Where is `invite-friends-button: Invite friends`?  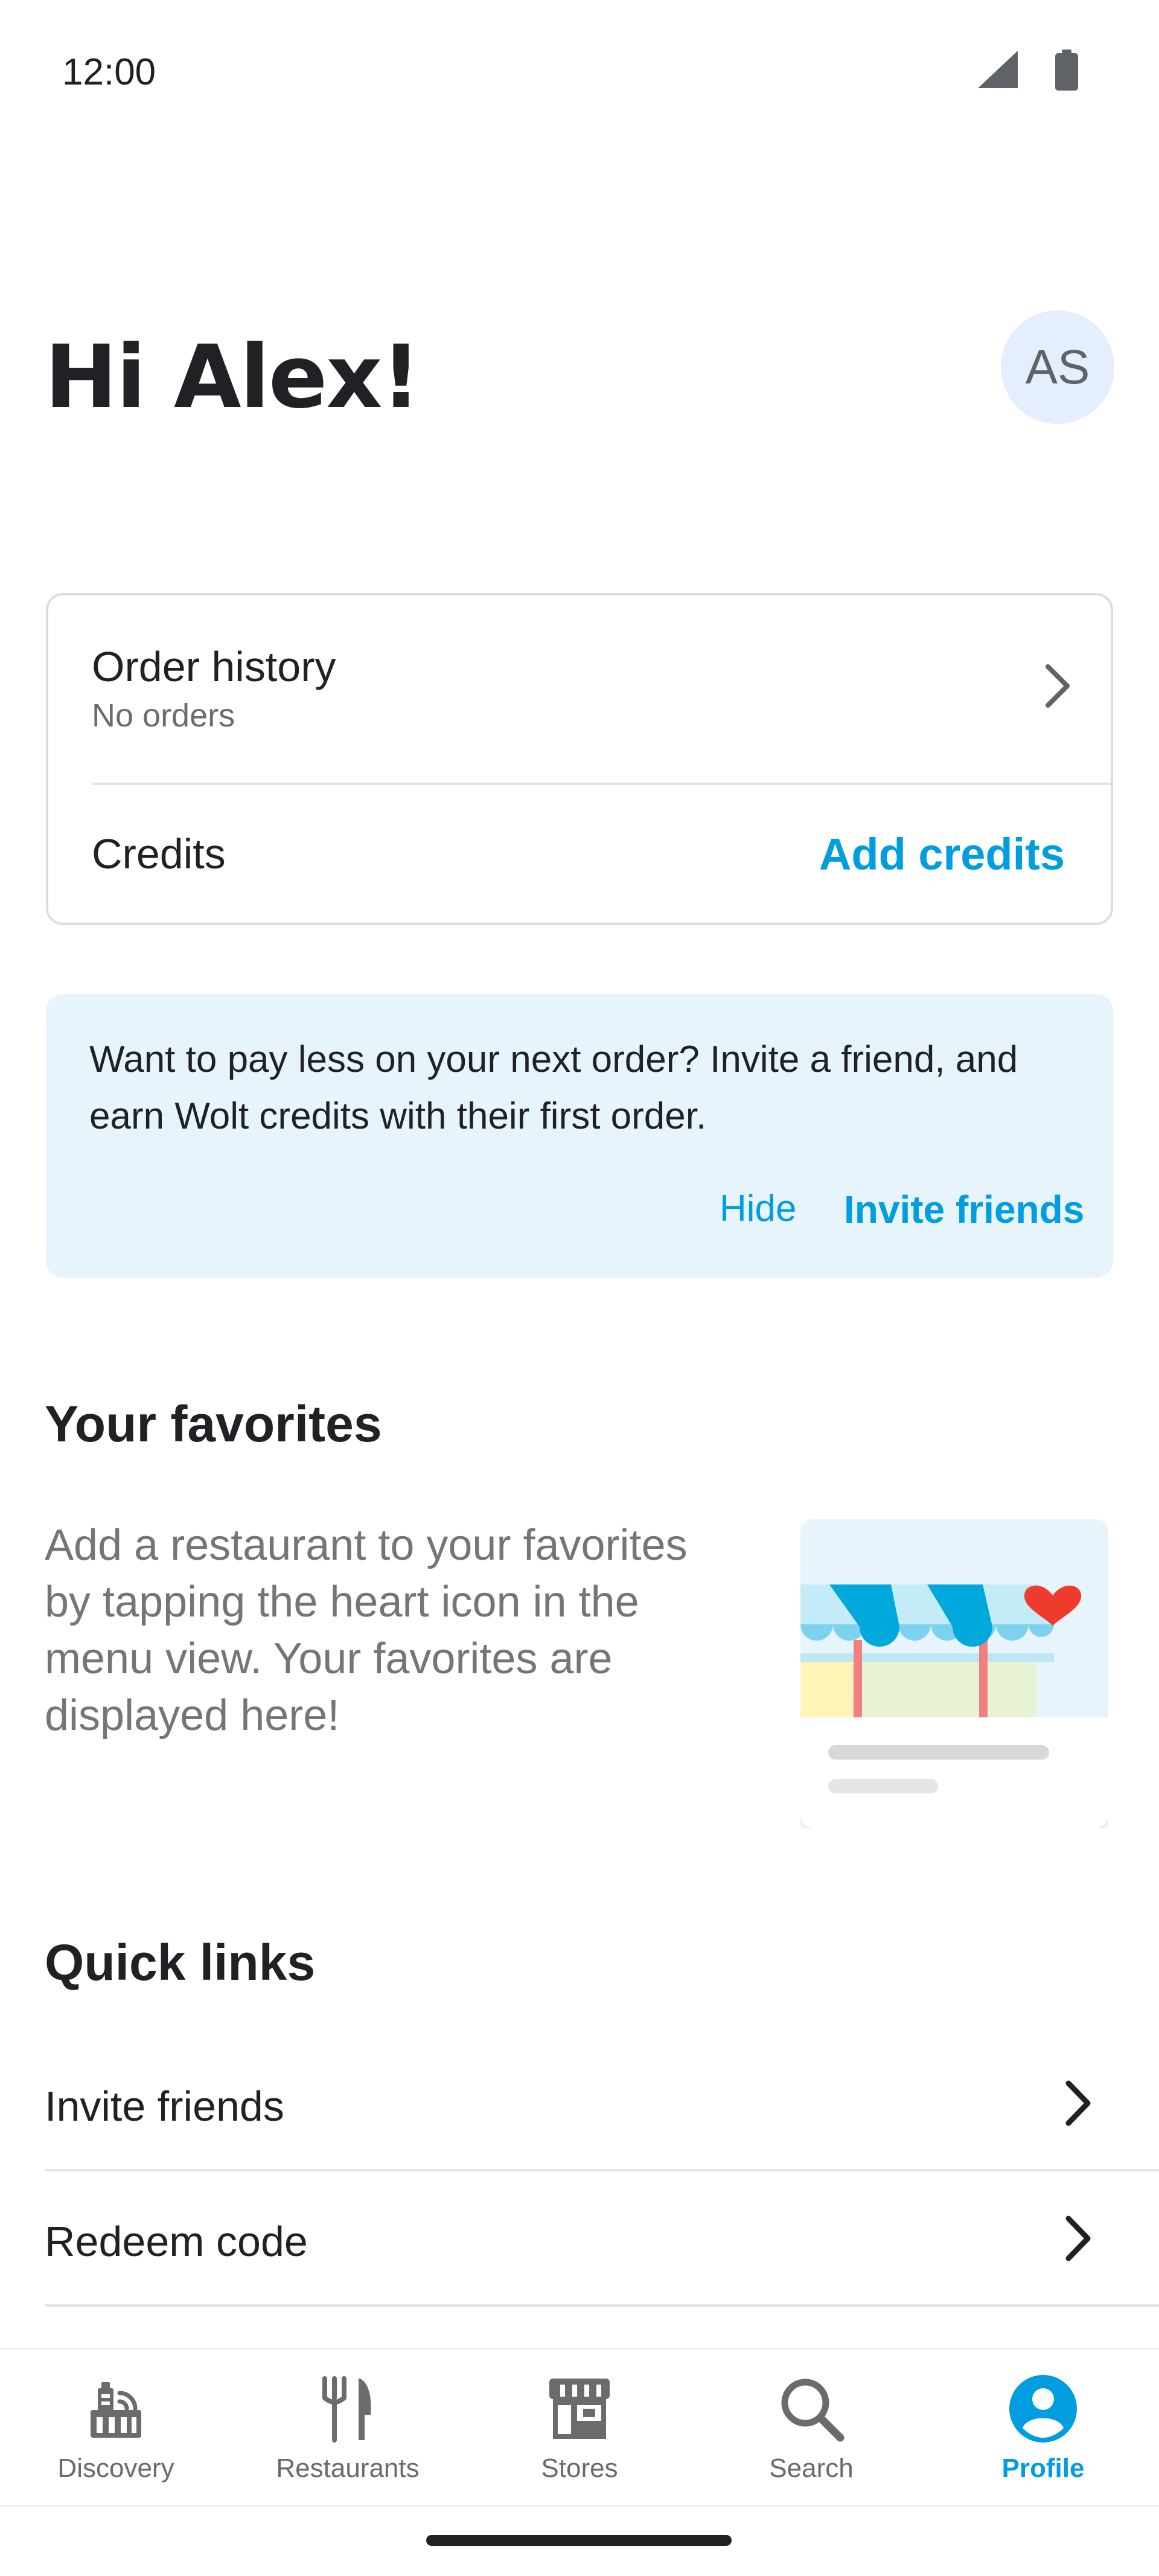
invite-friends-button: Invite friends is located at coordinates (964, 1209).